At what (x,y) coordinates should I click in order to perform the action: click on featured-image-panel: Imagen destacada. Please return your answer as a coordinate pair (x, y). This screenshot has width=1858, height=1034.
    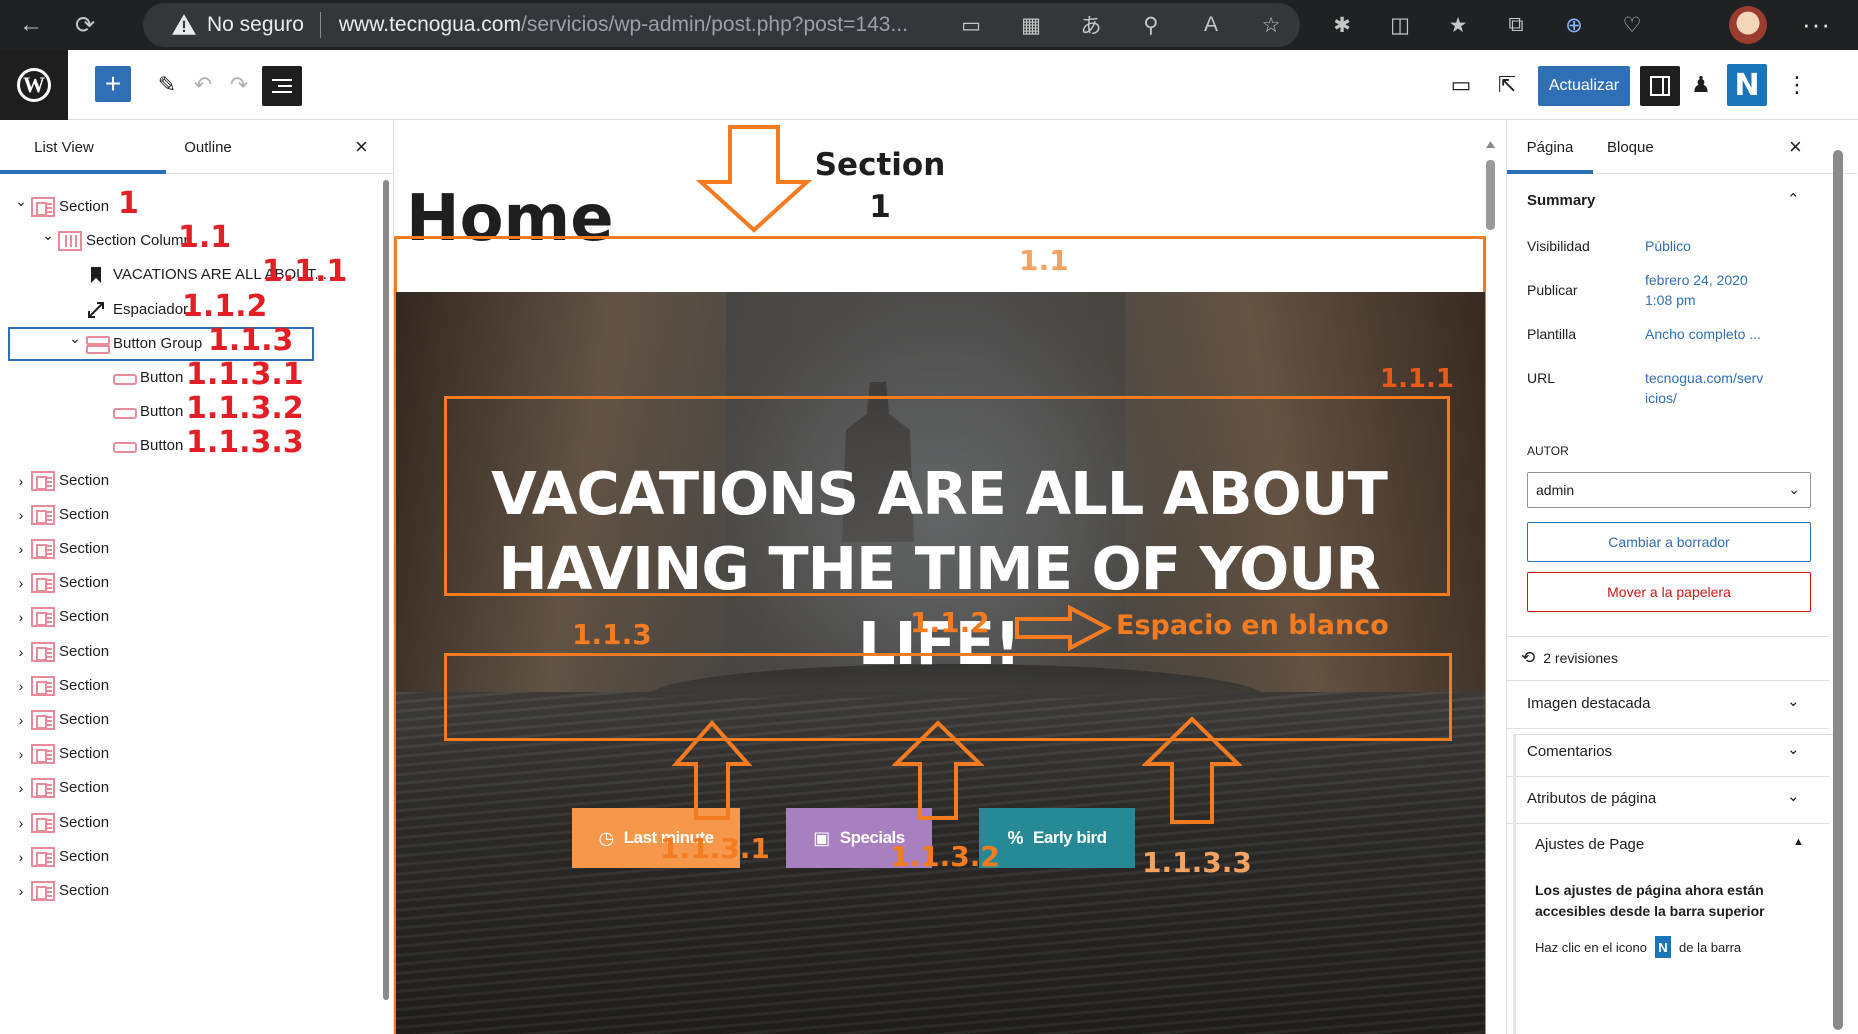
    Looking at the image, I should click on (1588, 703).